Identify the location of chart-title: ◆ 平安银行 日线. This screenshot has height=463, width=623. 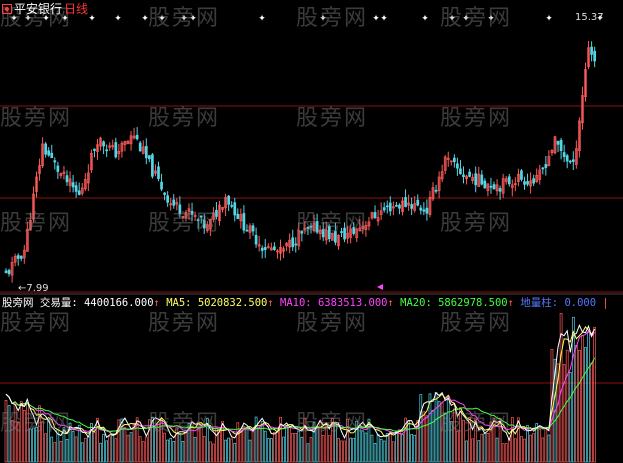
(45, 9).